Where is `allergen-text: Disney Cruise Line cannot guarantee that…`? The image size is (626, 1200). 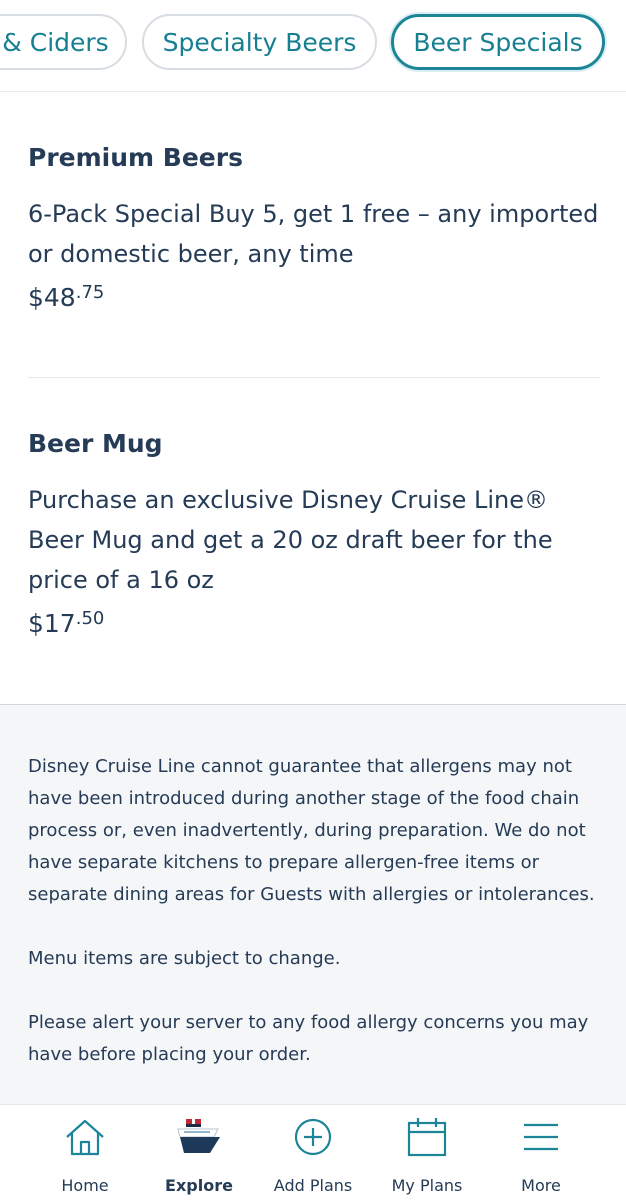
allergen-text: Disney Cruise Line cannot guarantee that… is located at coordinates (311, 830).